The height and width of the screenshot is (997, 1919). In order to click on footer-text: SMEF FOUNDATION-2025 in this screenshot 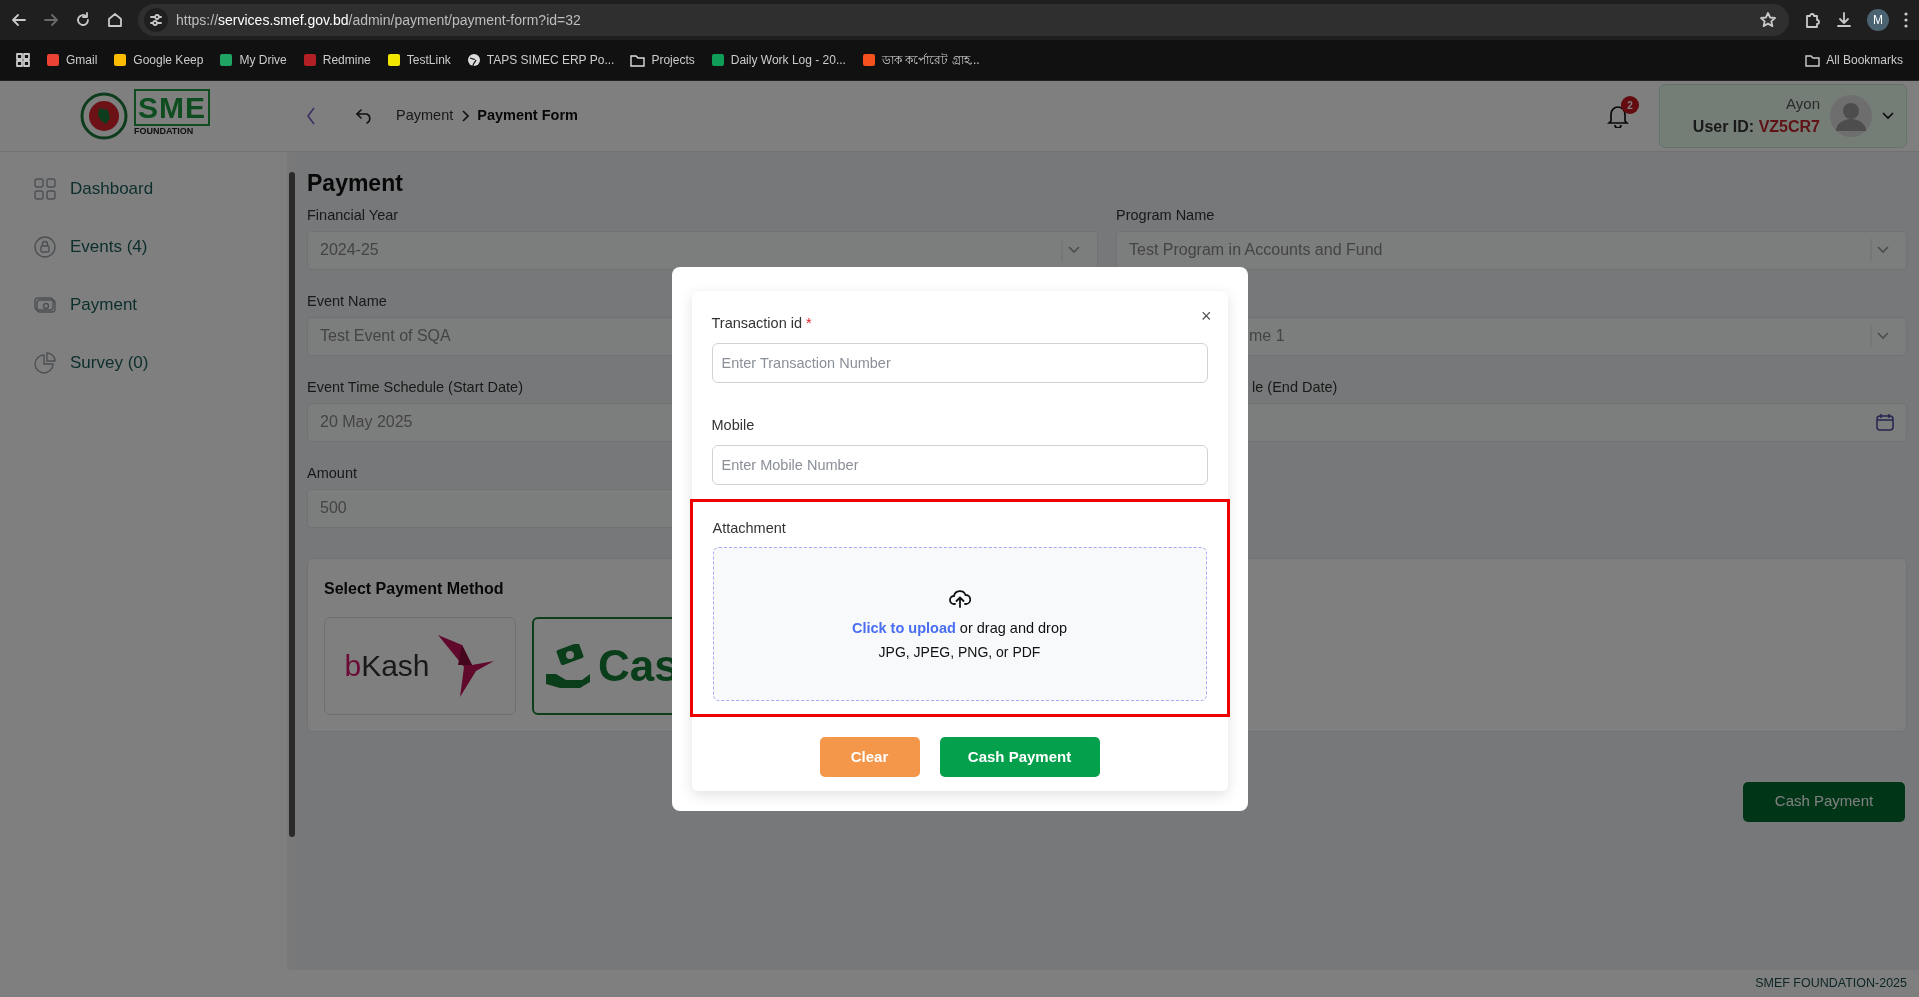, I will do `click(959, 983)`.